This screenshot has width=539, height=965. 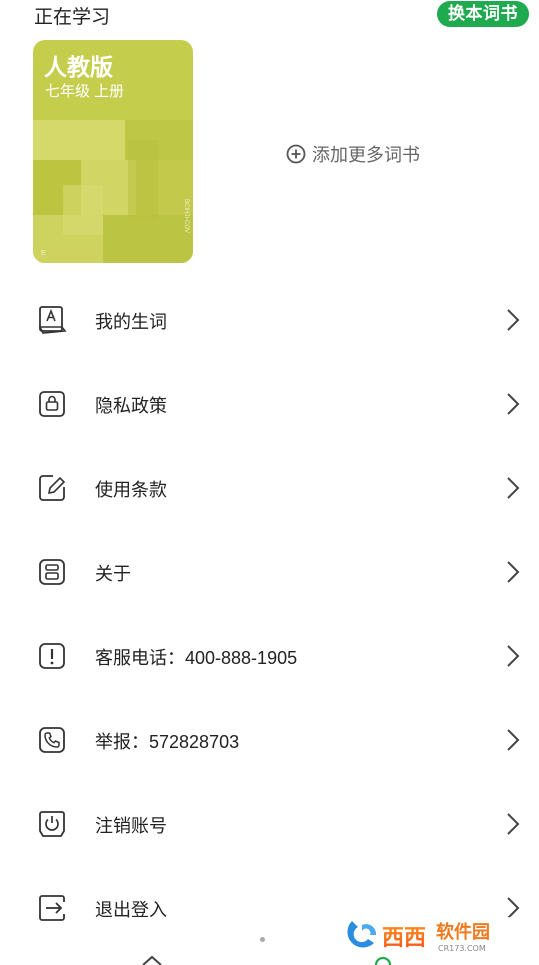 What do you see at coordinates (186, 215) in the screenshot?
I see `book-side-text: BCIHJI-COV` at bounding box center [186, 215].